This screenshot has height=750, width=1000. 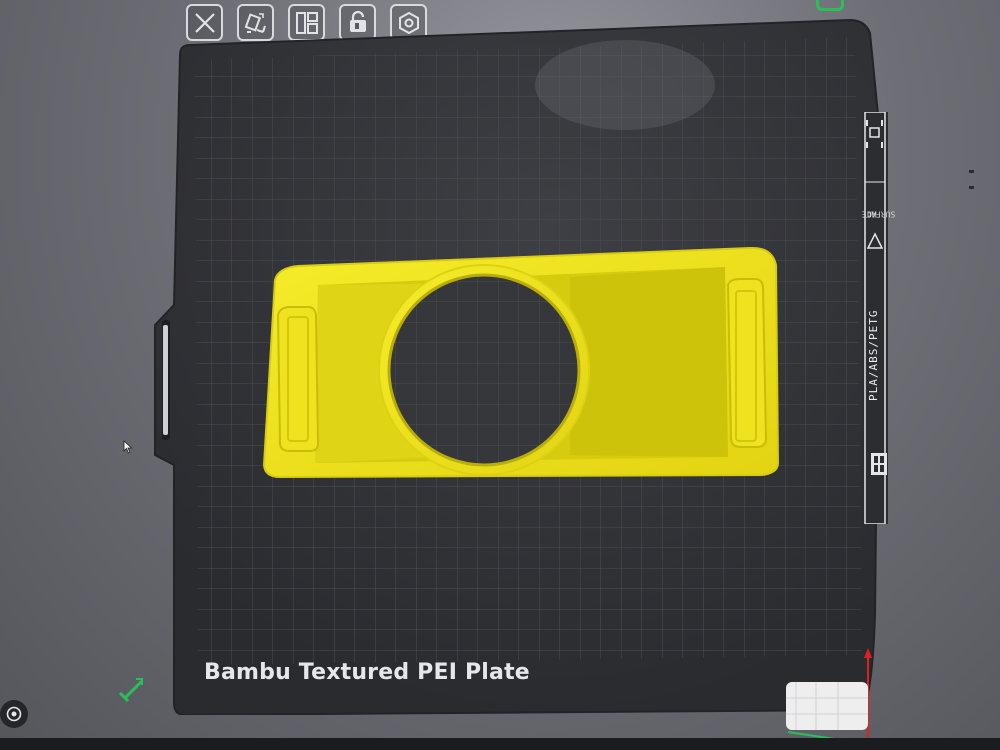 What do you see at coordinates (830, 5) in the screenshot?
I see `top-edge-marker` at bounding box center [830, 5].